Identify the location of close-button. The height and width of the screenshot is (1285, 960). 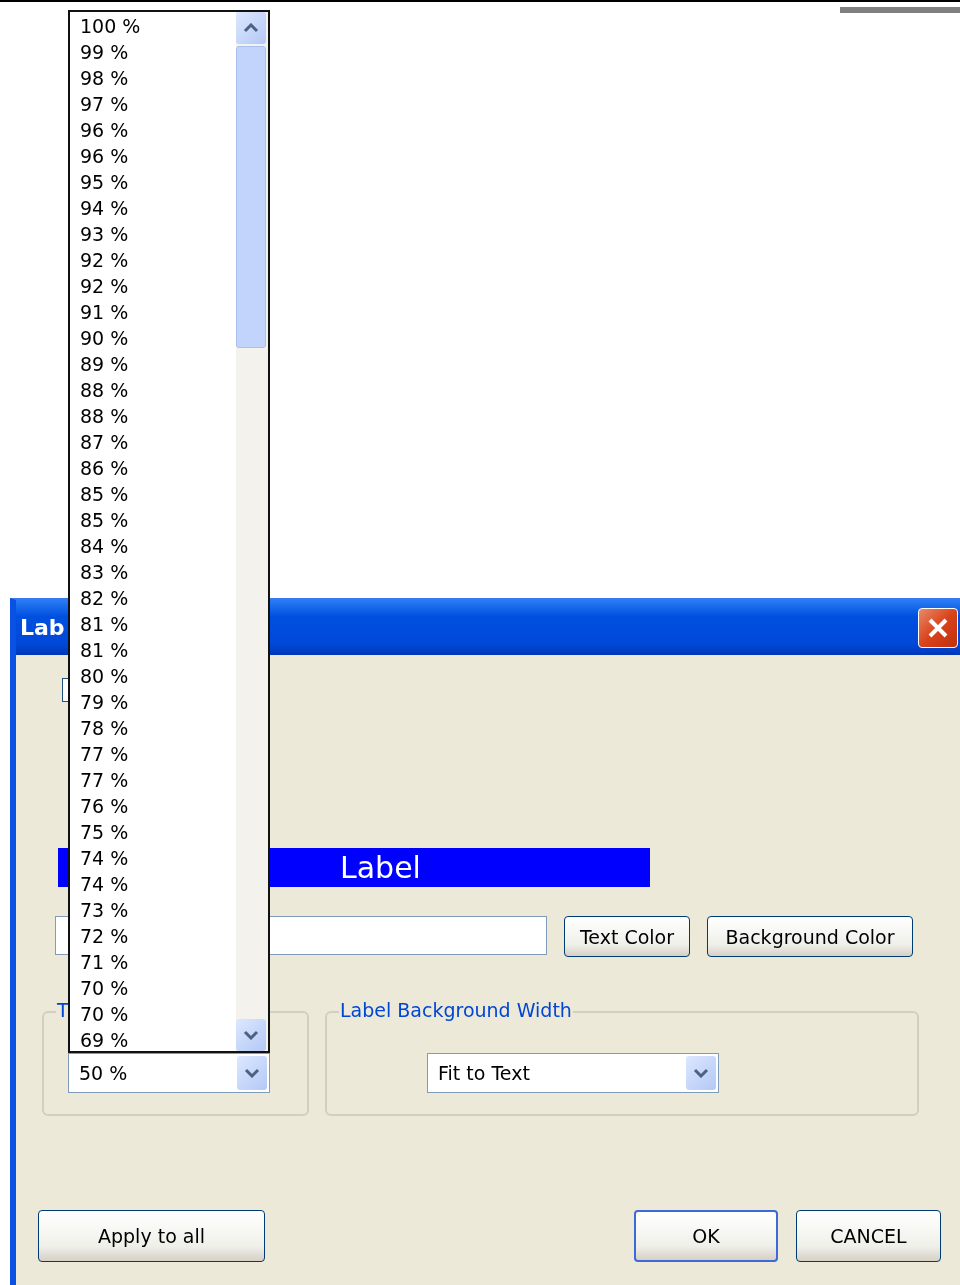
(938, 627).